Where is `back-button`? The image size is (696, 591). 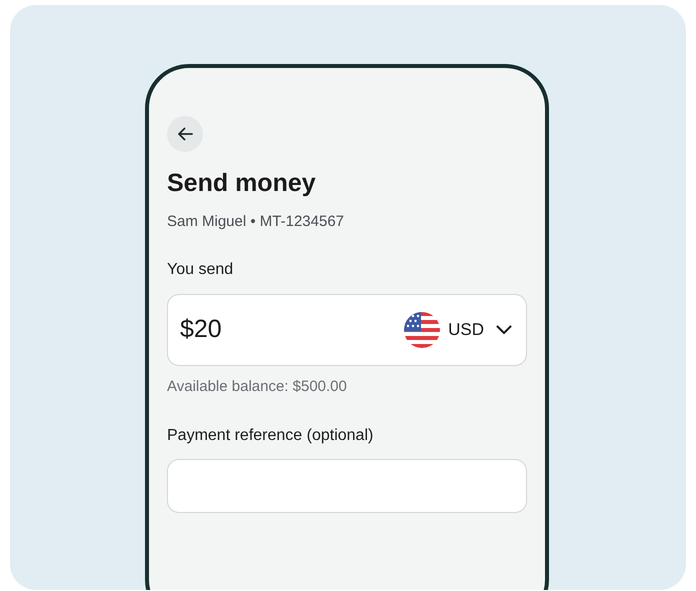
back-button is located at coordinates (185, 134).